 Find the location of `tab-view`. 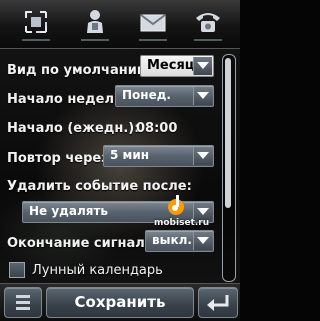

tab-view is located at coordinates (36, 24).